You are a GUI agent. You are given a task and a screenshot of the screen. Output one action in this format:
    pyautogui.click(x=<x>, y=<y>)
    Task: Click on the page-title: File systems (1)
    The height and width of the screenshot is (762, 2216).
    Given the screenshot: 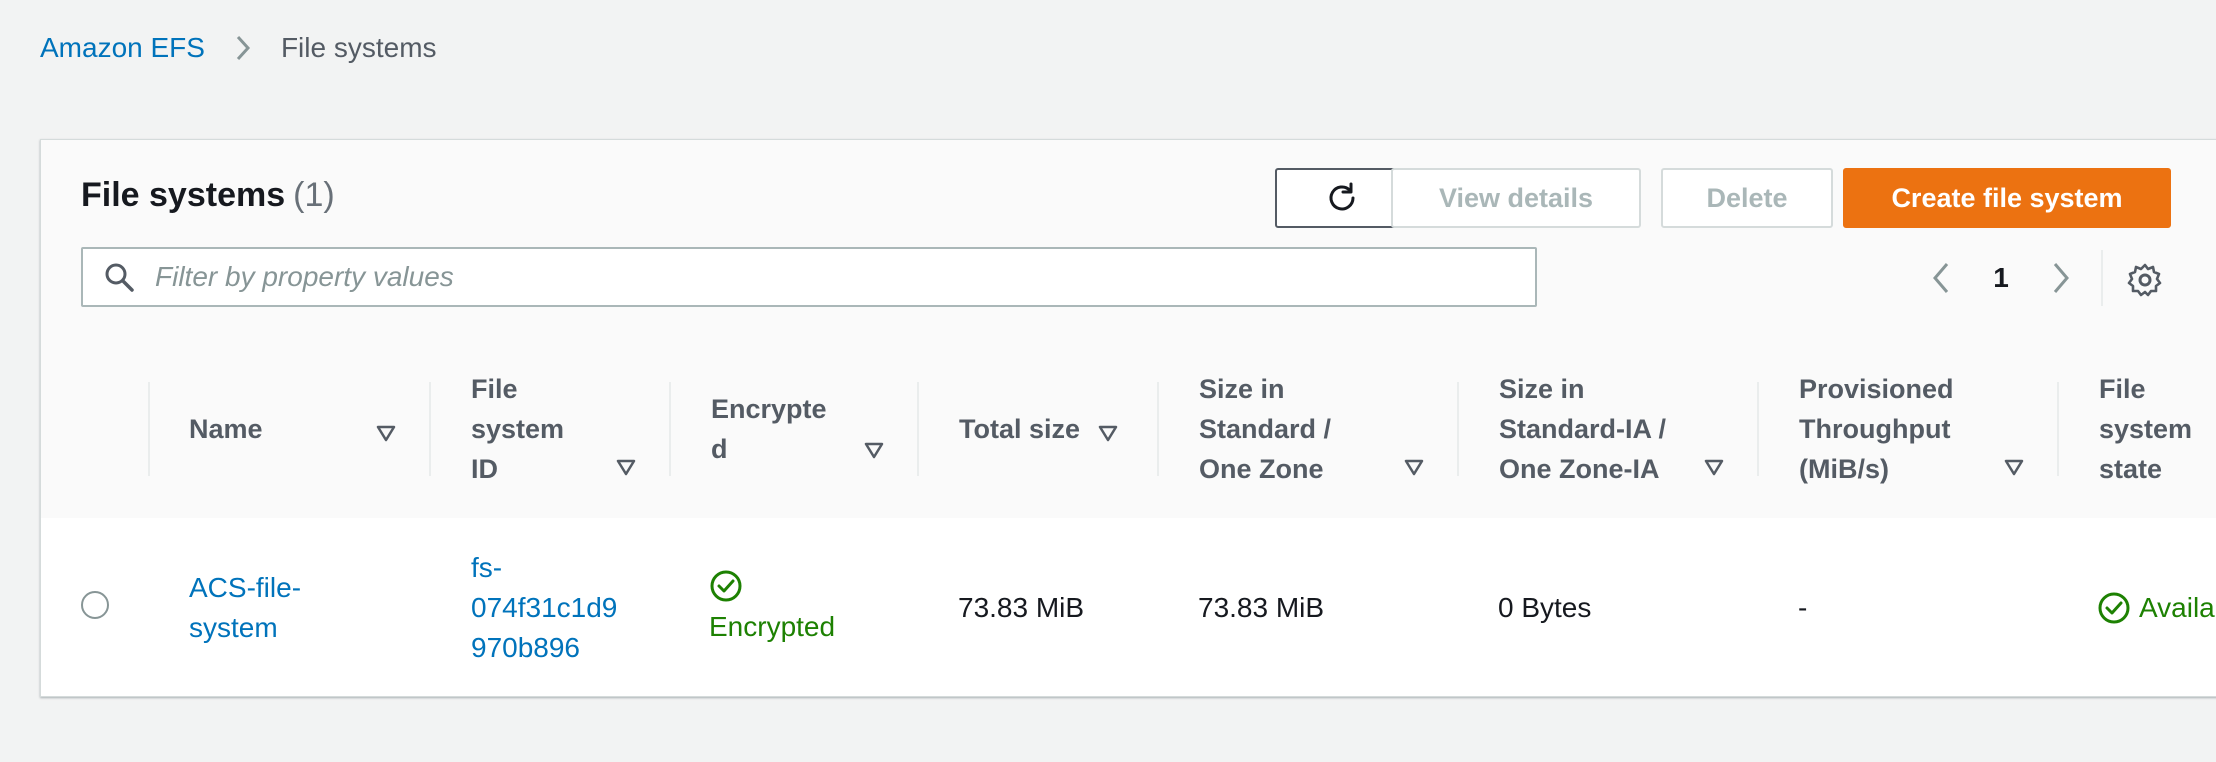 What is the action you would take?
    pyautogui.click(x=208, y=195)
    